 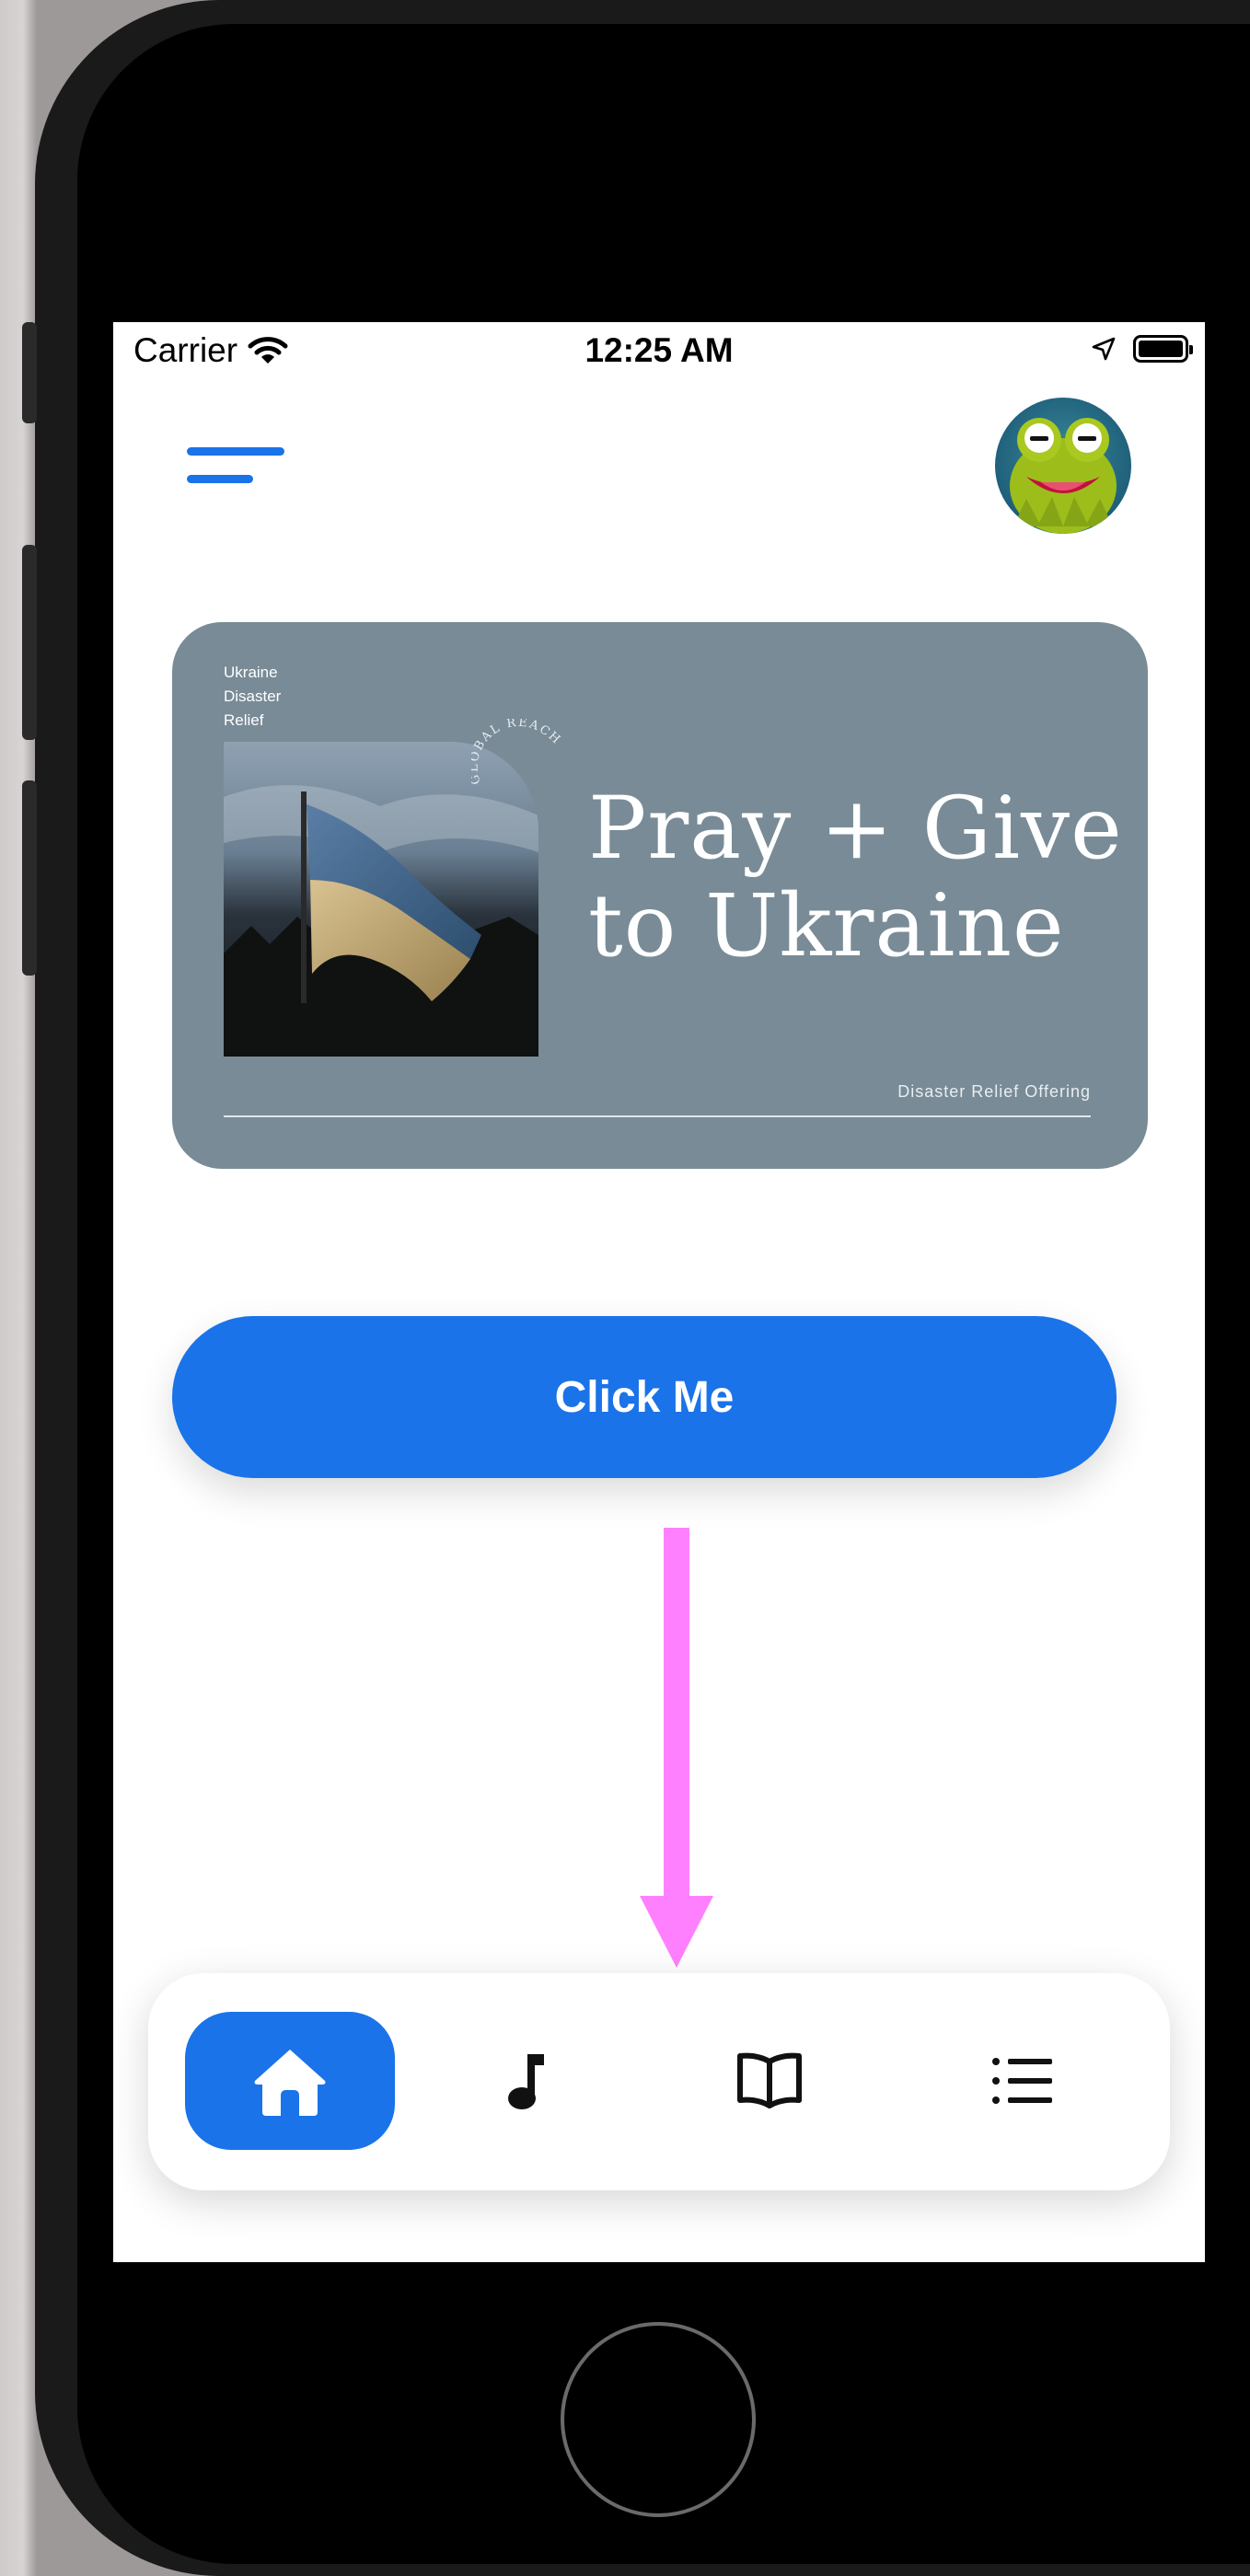 I want to click on volume-up-button, so click(x=29, y=642).